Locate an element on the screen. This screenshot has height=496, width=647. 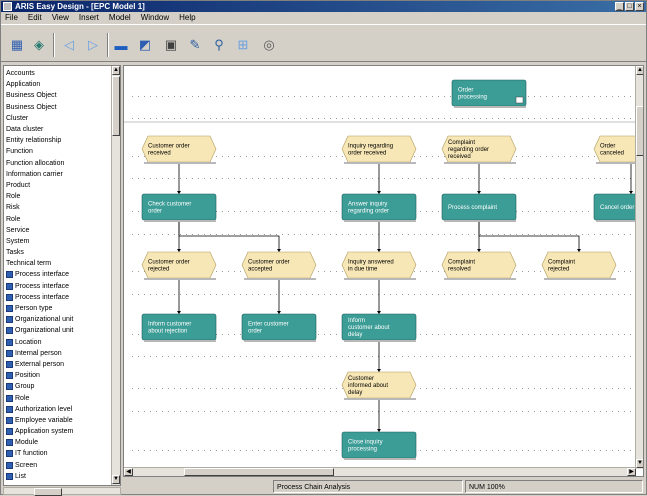
menu-insert: Insert is located at coordinates (89, 18).